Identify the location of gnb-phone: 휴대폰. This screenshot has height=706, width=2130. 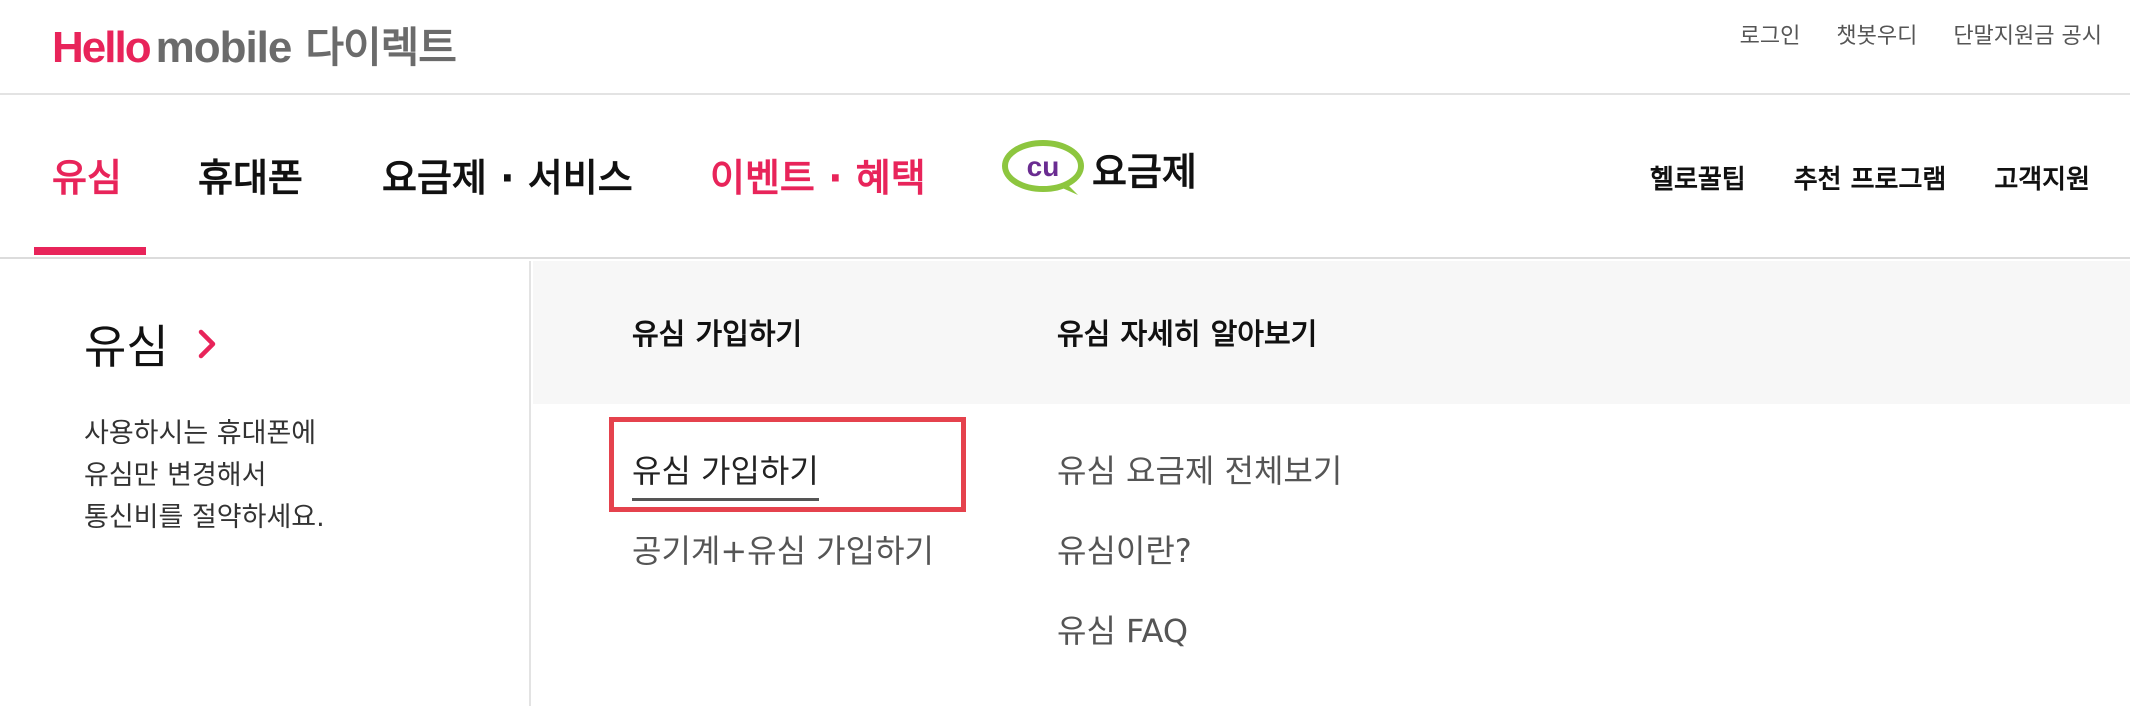
(250, 174).